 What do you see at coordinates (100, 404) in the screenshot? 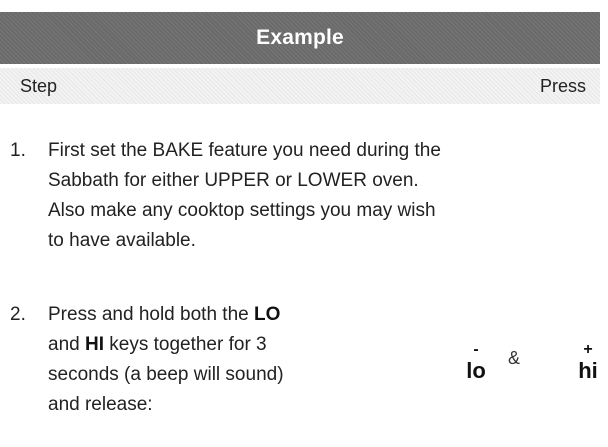
I see `step-2-line-4: and release:` at bounding box center [100, 404].